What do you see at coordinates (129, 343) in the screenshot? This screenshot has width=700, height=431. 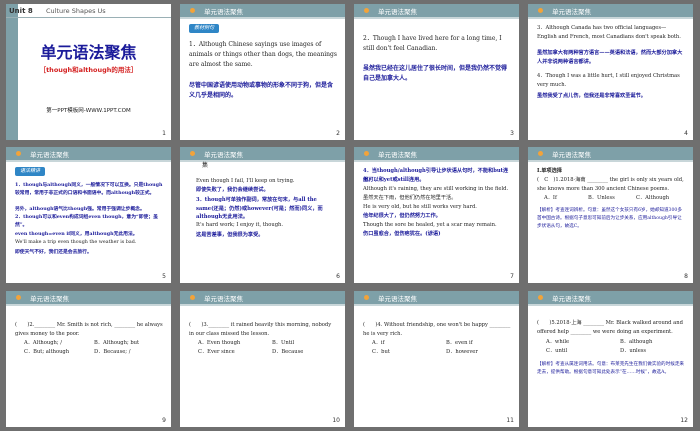 I see `option-b: B．Although; but` at bounding box center [129, 343].